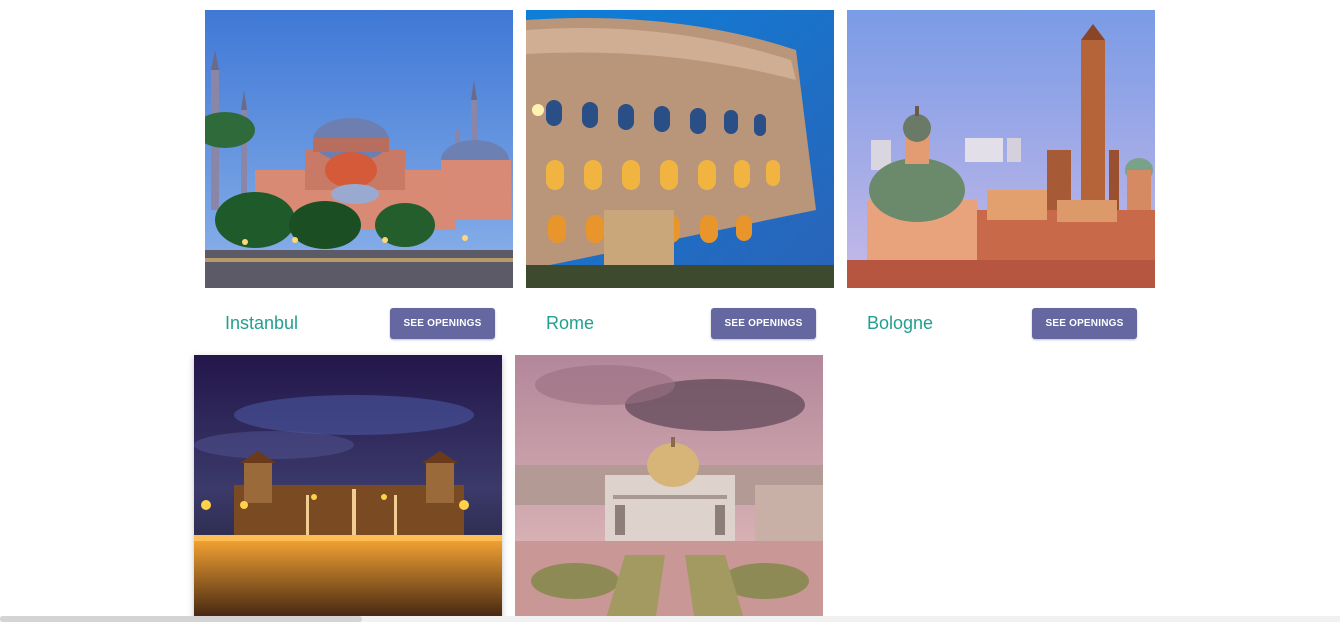 This screenshot has width=1340, height=622. I want to click on rome-colosseum-photo, so click(680, 149).